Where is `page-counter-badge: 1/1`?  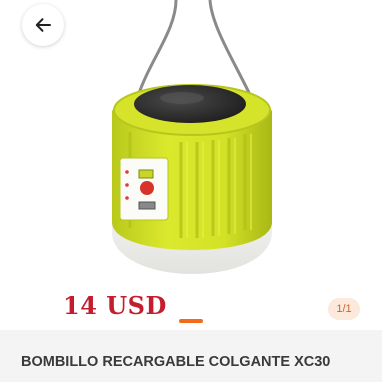
page-counter-badge: 1/1 is located at coordinates (344, 309).